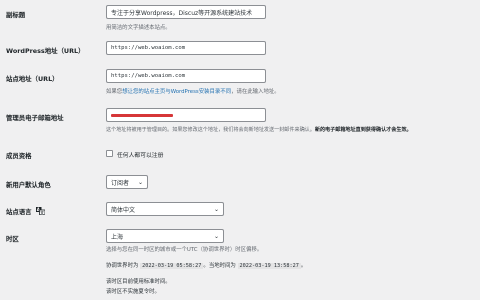 Image resolution: width=480 pixels, height=300 pixels. I want to click on membership-checkbox-label: 任何人都可以注册, so click(140, 154).